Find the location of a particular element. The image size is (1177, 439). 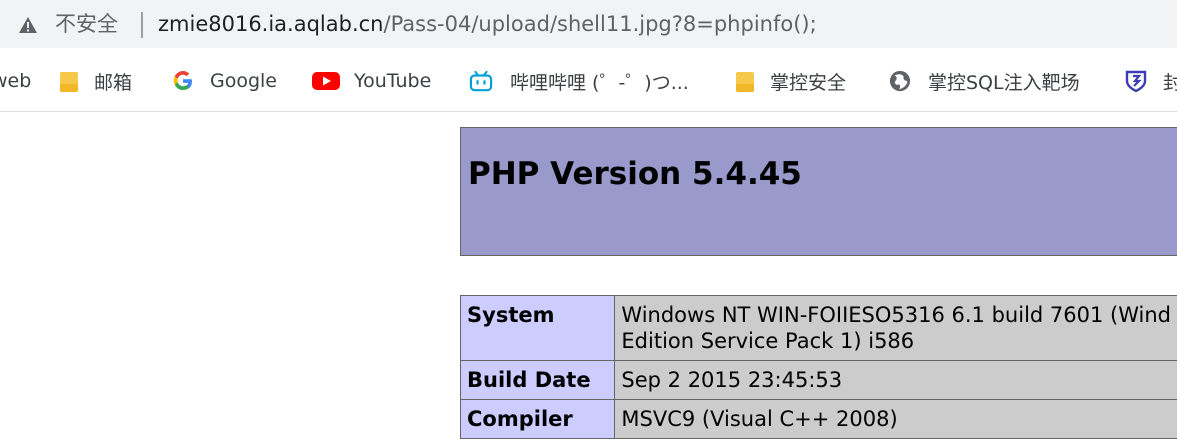

table-row: Build Date Sep 2 2015 23:45:53 is located at coordinates (819, 380).